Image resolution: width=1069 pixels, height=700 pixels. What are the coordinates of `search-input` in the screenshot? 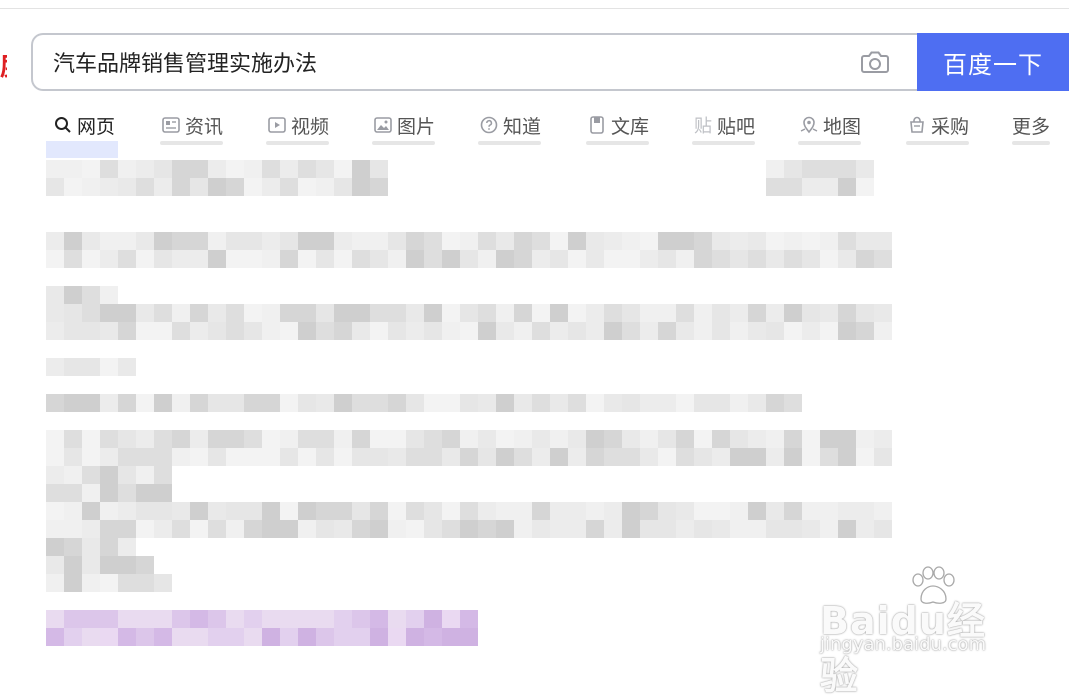 It's located at (443, 62).